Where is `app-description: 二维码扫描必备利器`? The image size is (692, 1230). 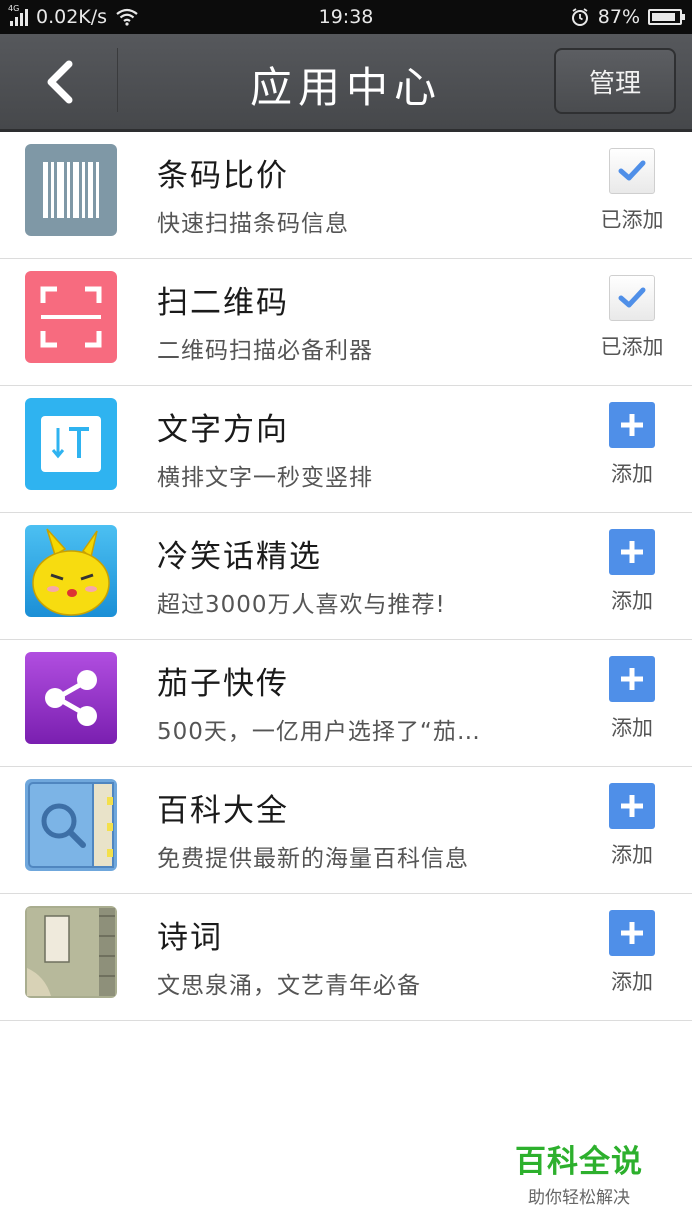 app-description: 二维码扫描必备利器 is located at coordinates (265, 351).